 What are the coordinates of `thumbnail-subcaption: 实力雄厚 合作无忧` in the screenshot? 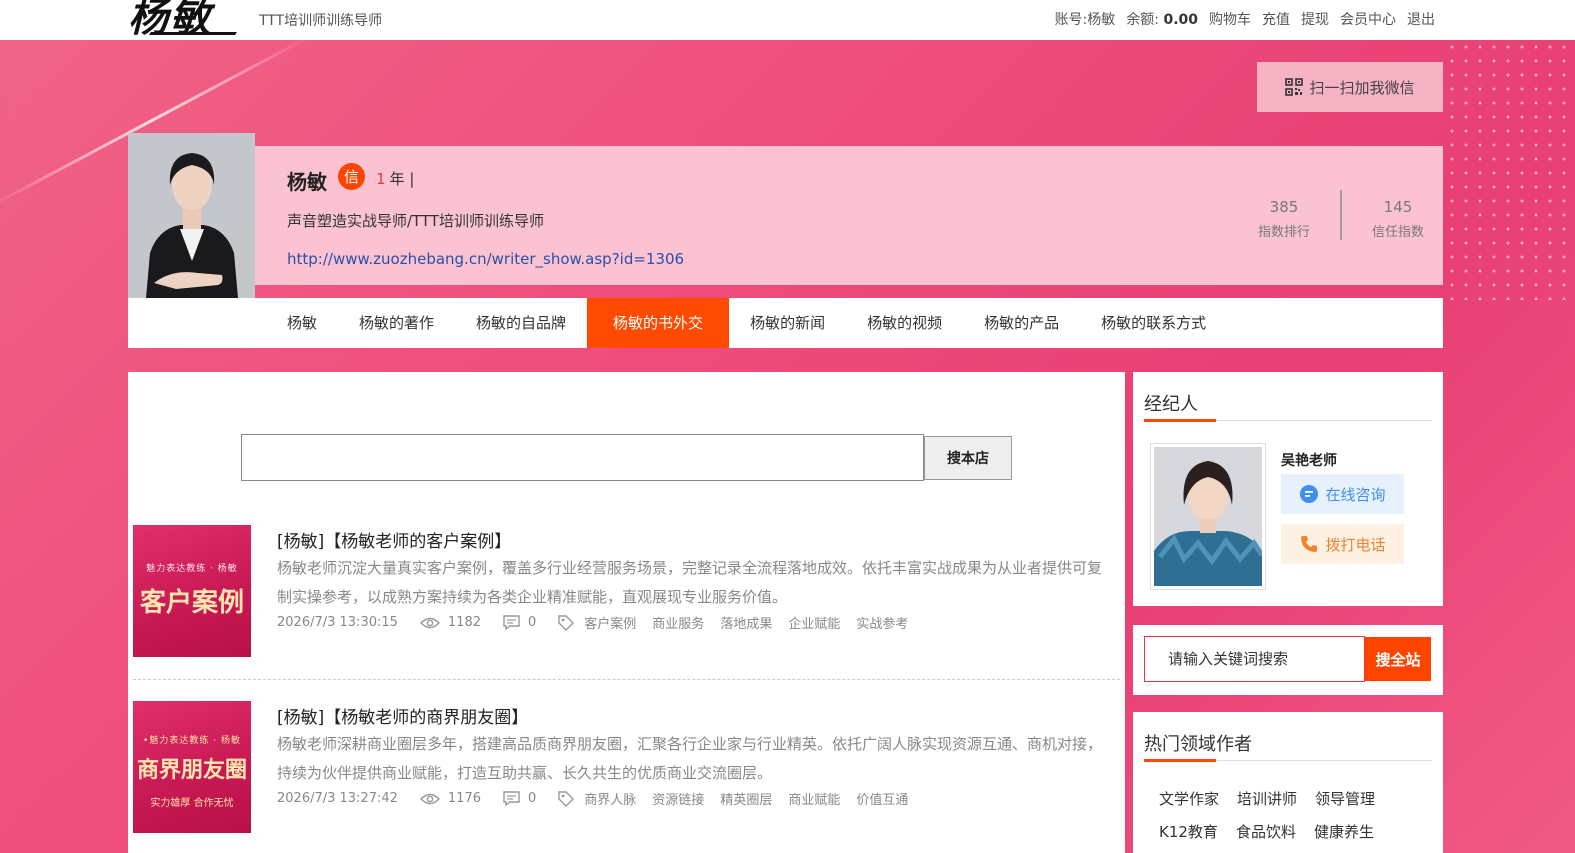 It's located at (192, 803).